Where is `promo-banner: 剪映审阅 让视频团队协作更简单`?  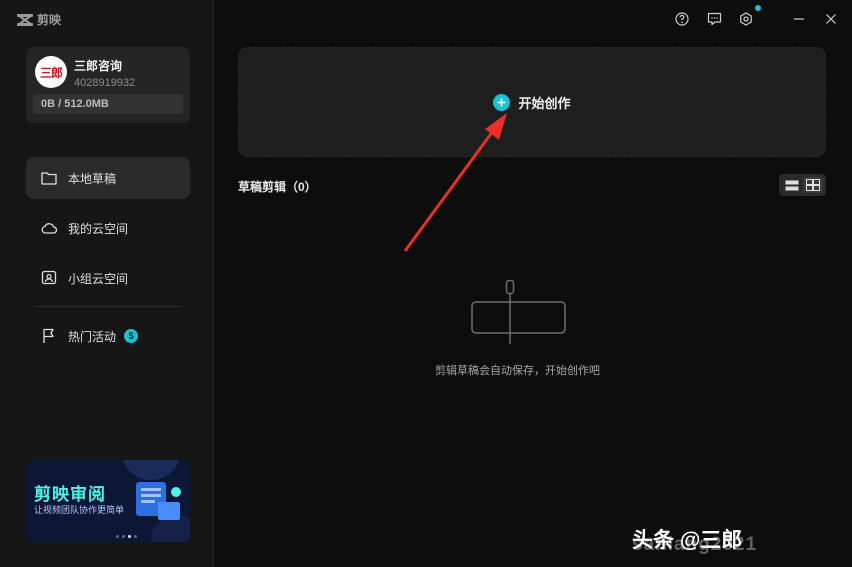
promo-banner: 剪映审阅 让视频团队协作更简单 is located at coordinates (108, 501).